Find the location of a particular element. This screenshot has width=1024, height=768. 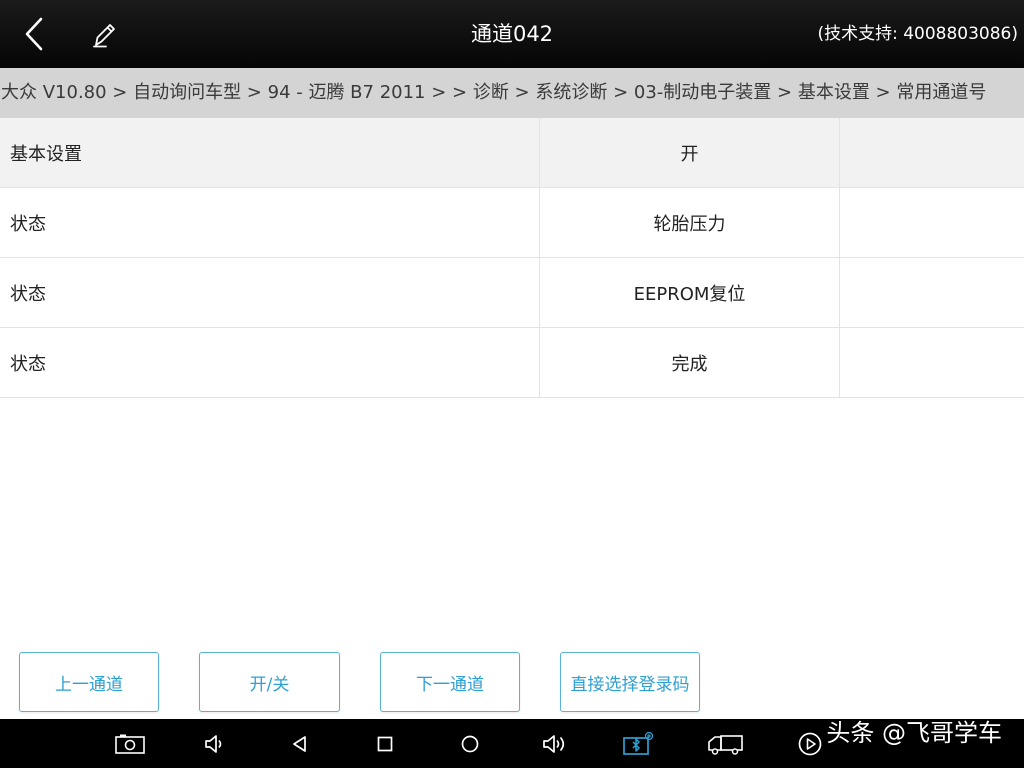

vci-connection-button is located at coordinates (638, 744).